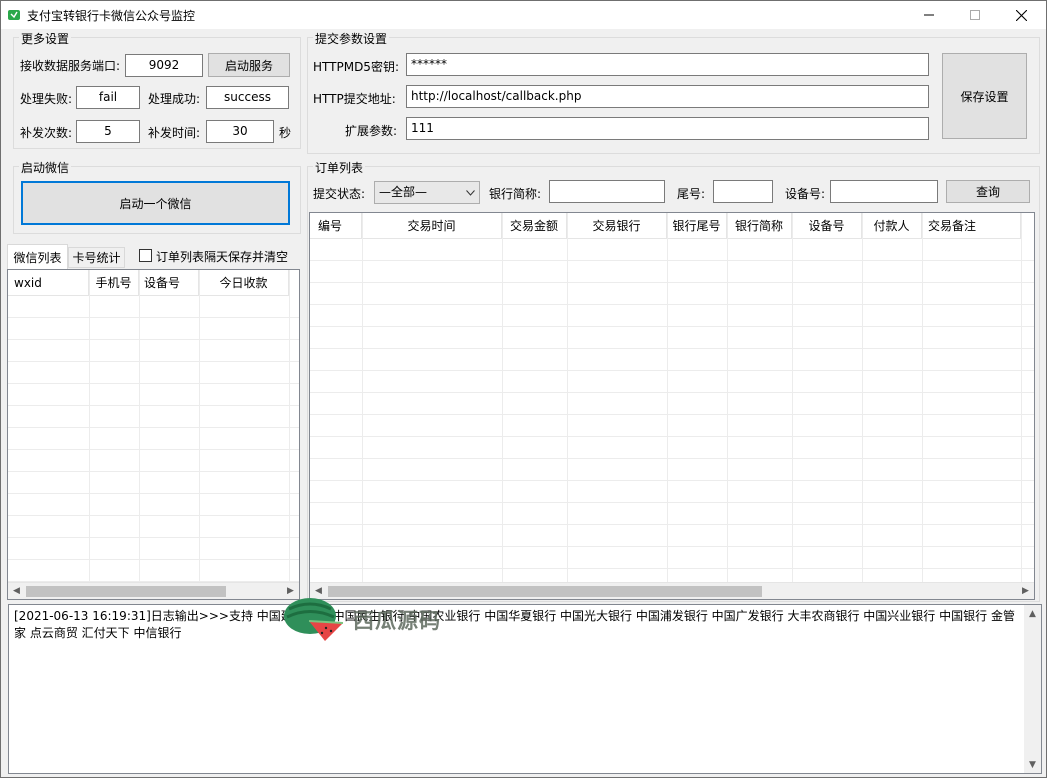 The height and width of the screenshot is (778, 1047). What do you see at coordinates (153, 439) in the screenshot?
I see `wechat-grid-body` at bounding box center [153, 439].